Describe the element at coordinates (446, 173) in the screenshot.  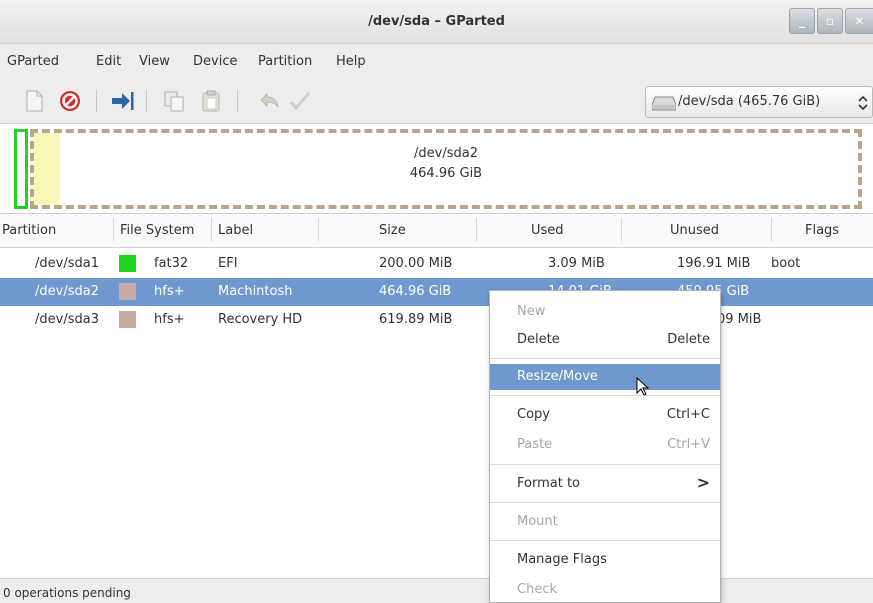
I see `partition-block-size: 464.96 GiB` at that location.